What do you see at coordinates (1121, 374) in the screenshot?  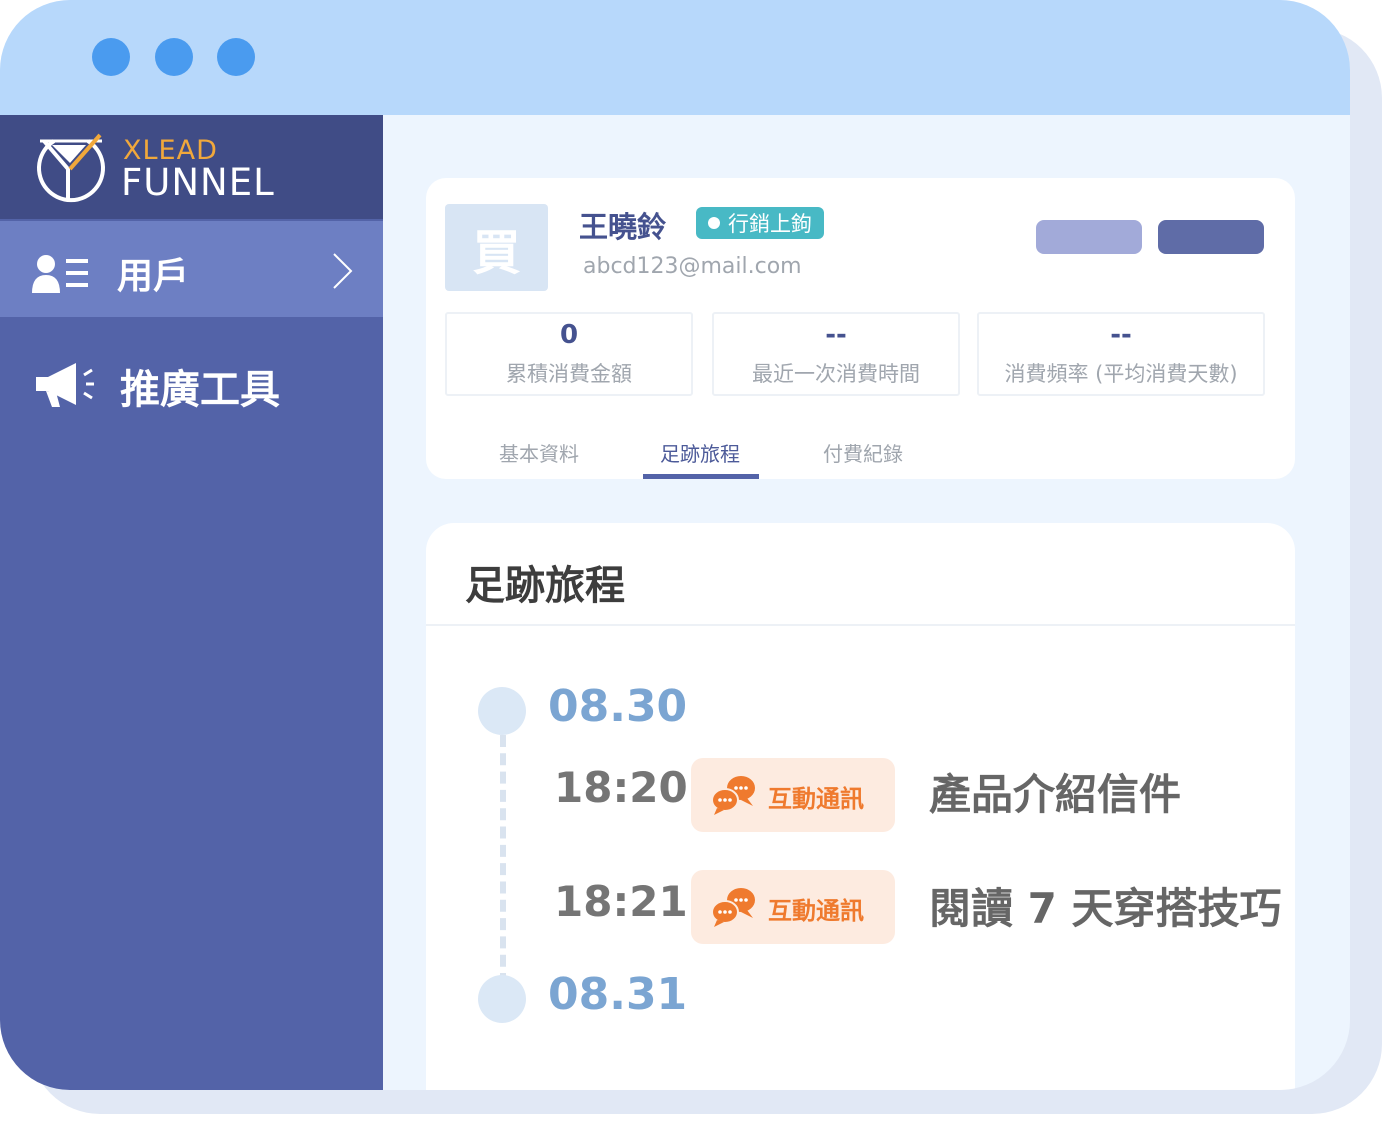 I see `stat-label: 消費頻率 (平均消費天數)` at bounding box center [1121, 374].